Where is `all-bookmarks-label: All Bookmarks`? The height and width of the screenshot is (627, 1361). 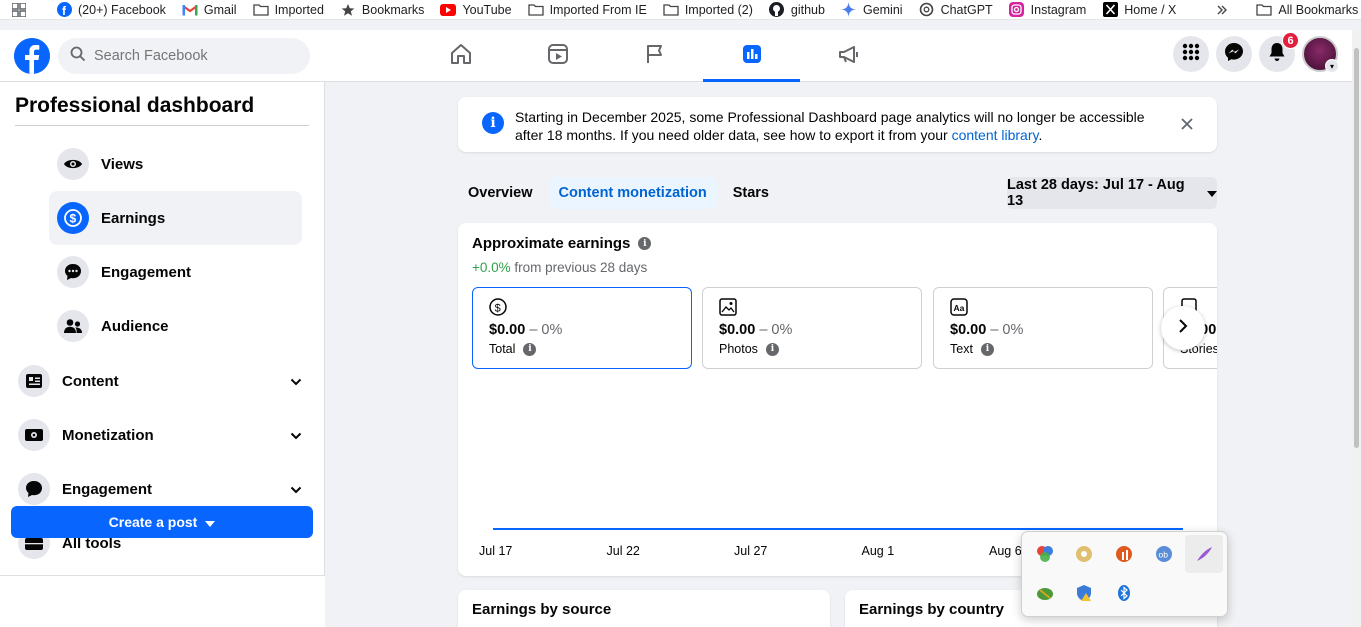
all-bookmarks-label: All Bookmarks is located at coordinates (1318, 9).